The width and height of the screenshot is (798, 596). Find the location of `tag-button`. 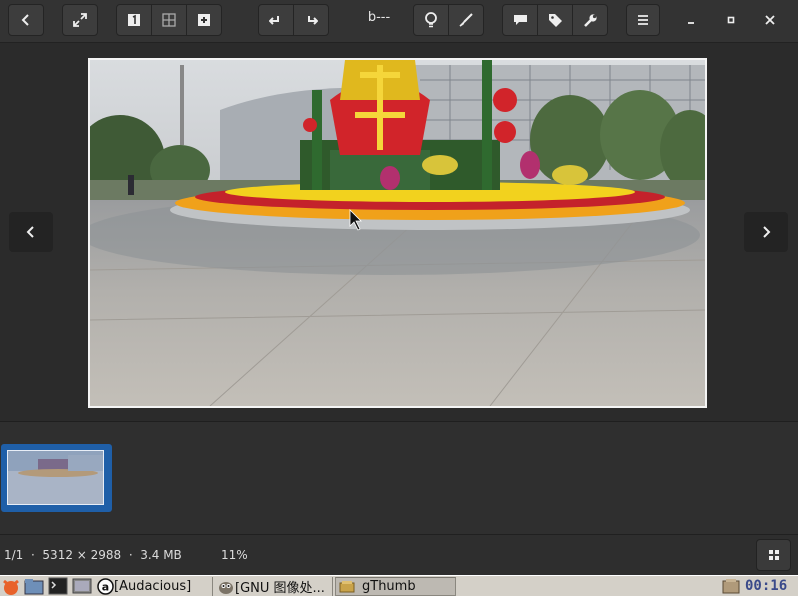

tag-button is located at coordinates (555, 20).